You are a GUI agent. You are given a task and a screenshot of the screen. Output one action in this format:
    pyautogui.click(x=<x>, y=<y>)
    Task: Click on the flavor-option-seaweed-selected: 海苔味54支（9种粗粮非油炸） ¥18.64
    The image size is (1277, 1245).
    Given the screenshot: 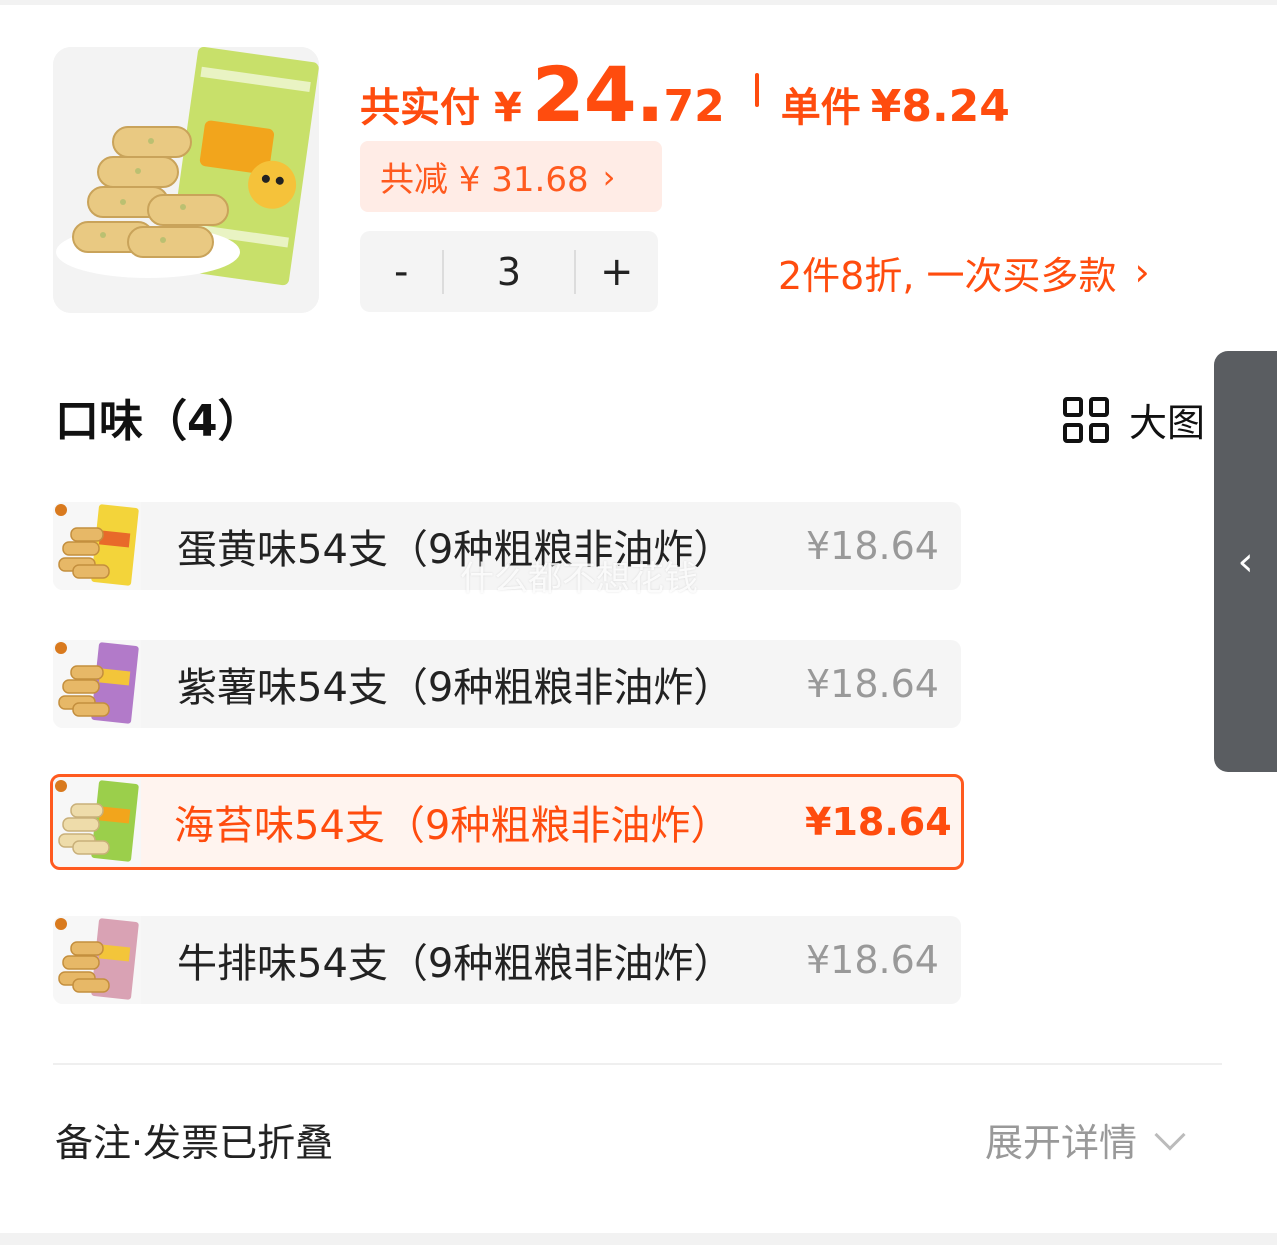 What is the action you would take?
    pyautogui.click(x=507, y=822)
    